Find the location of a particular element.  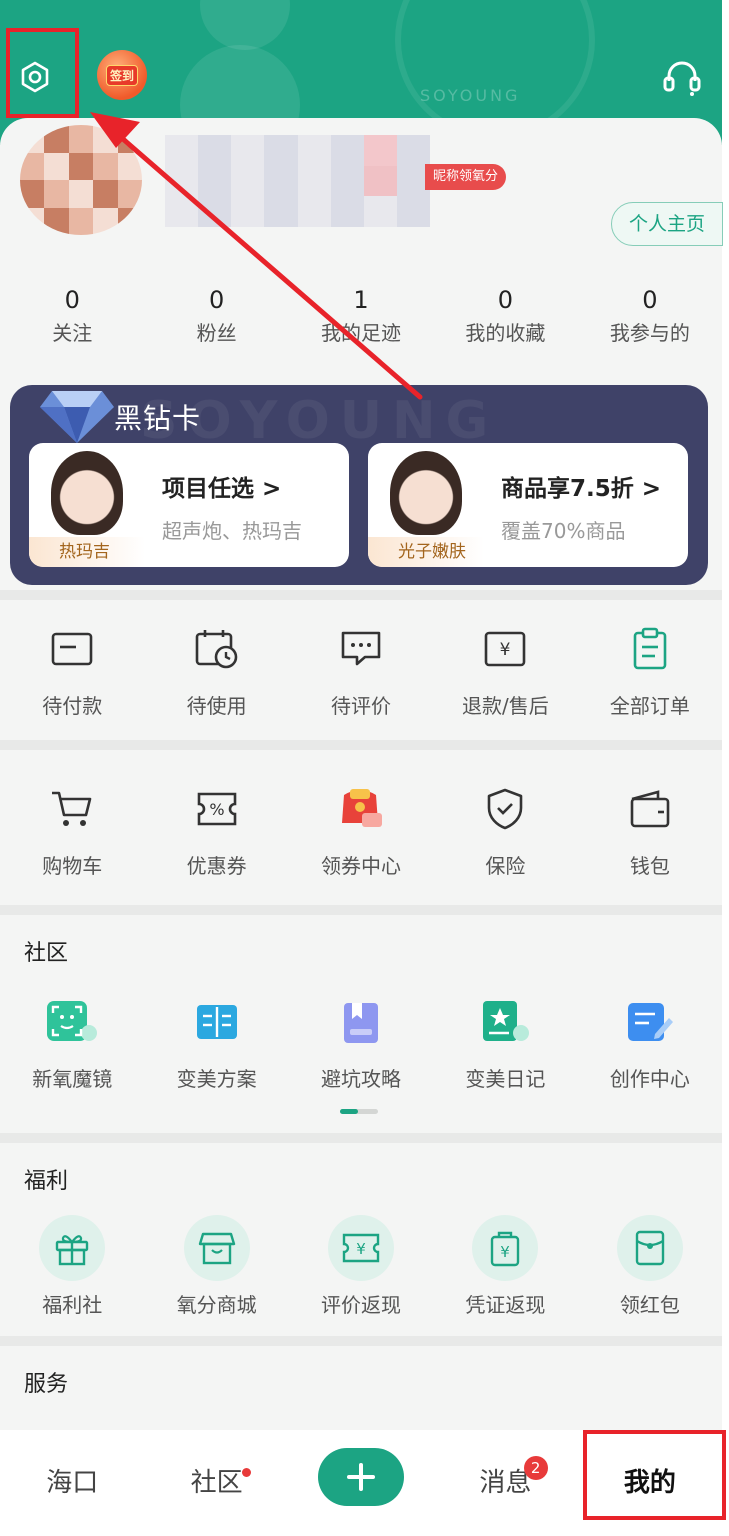

annotation-arrow is located at coordinates (256, 256).